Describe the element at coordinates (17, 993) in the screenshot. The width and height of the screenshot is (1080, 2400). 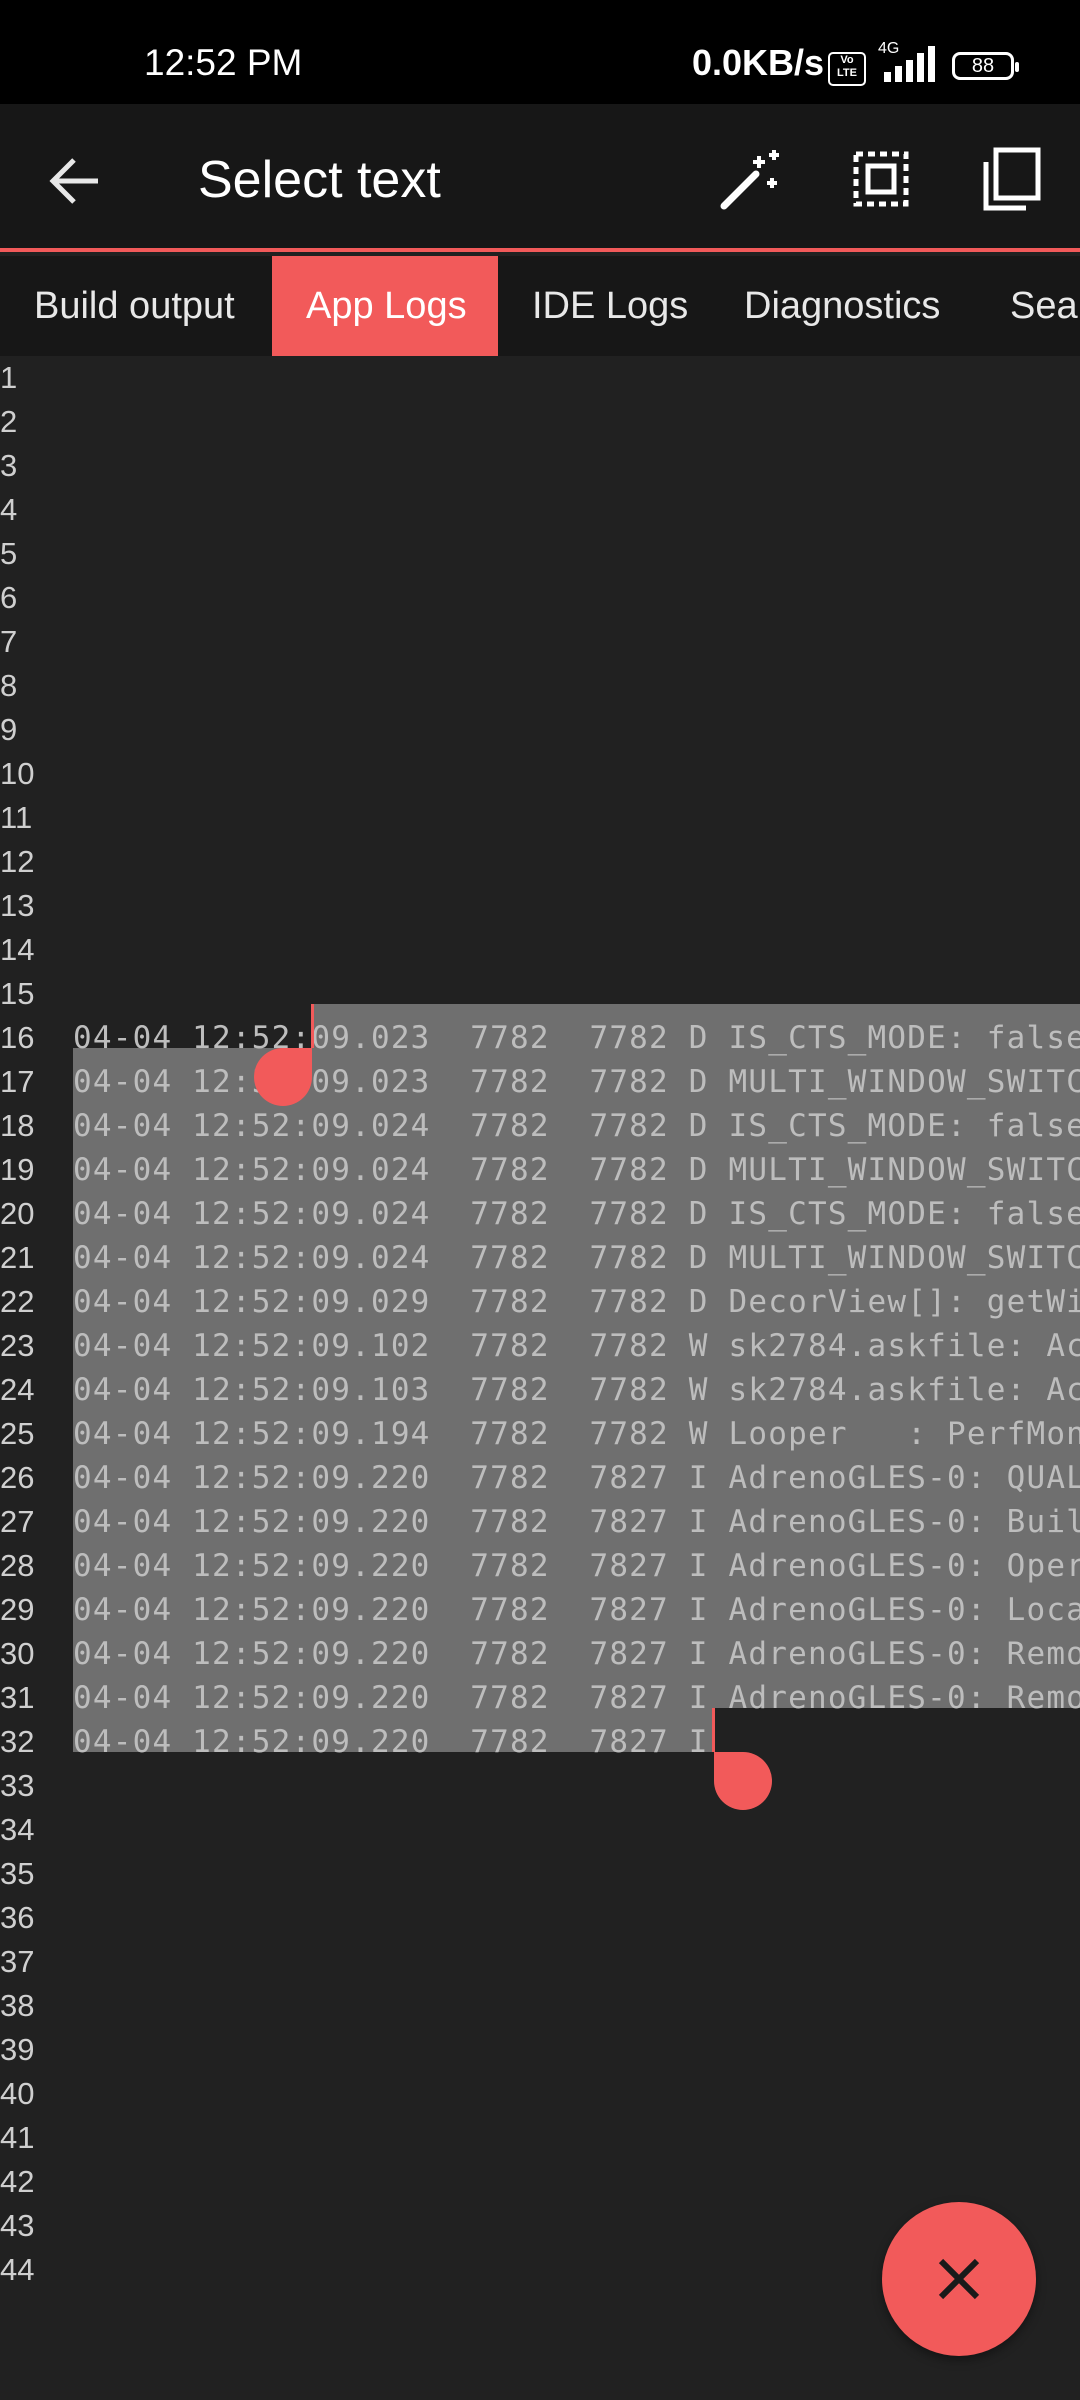
I see `line-number: 15` at that location.